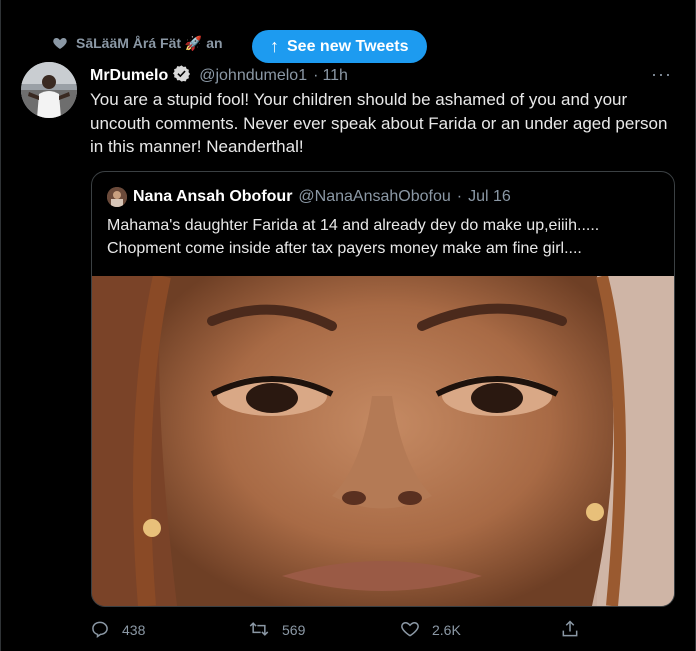 Image resolution: width=696 pixels, height=651 pixels. I want to click on quoted-avatar, so click(117, 197).